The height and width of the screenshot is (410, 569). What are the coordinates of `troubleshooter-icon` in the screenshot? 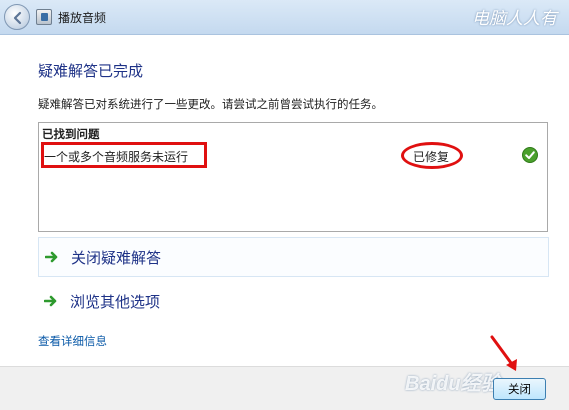 It's located at (44, 17).